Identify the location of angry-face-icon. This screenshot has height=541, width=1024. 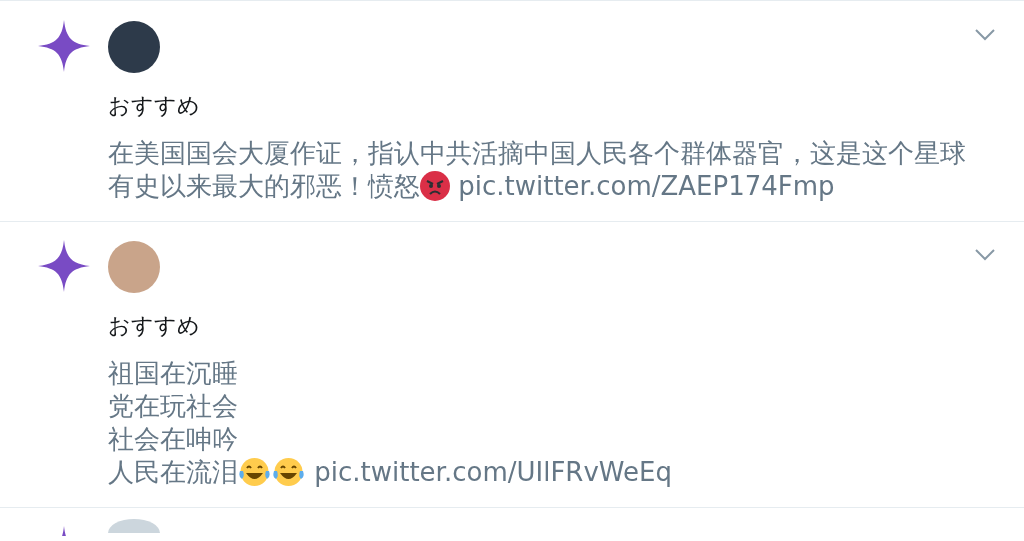
(435, 186).